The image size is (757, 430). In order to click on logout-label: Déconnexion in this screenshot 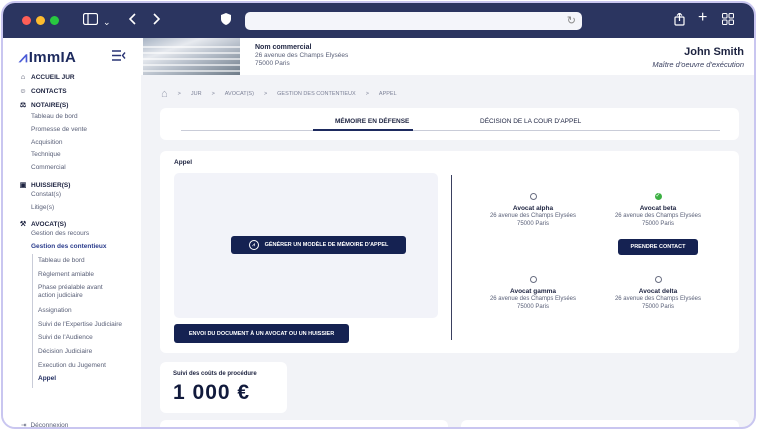, I will do `click(49, 425)`.